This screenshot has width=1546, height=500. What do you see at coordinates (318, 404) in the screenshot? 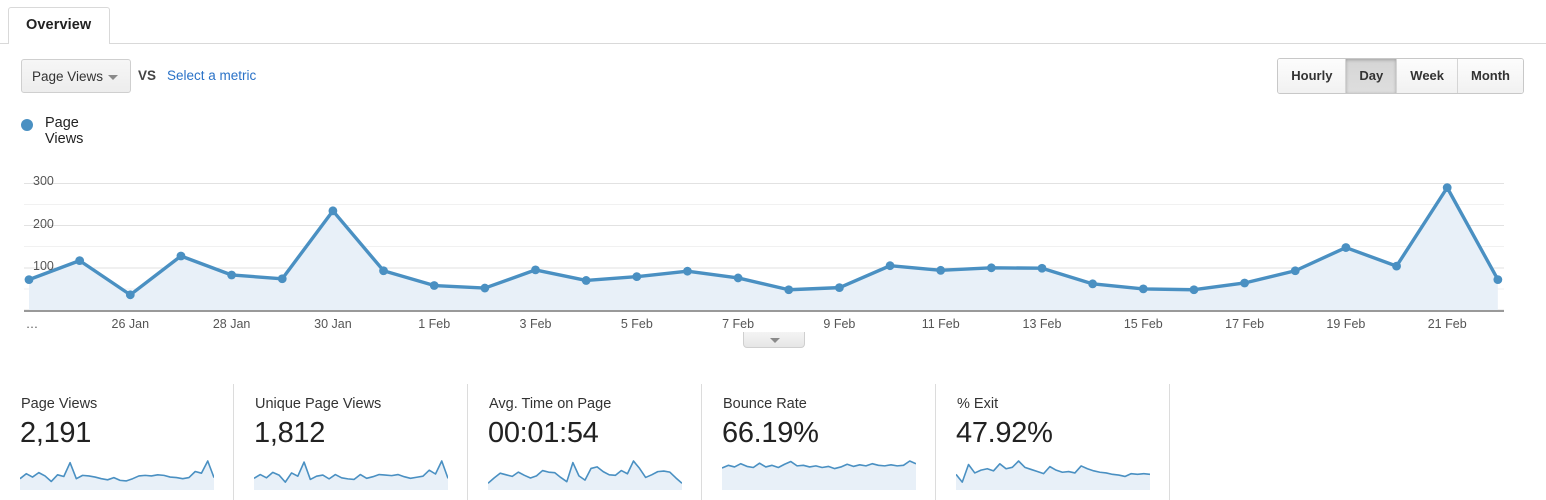
I see `metric-card-title: Unique Page Views` at bounding box center [318, 404].